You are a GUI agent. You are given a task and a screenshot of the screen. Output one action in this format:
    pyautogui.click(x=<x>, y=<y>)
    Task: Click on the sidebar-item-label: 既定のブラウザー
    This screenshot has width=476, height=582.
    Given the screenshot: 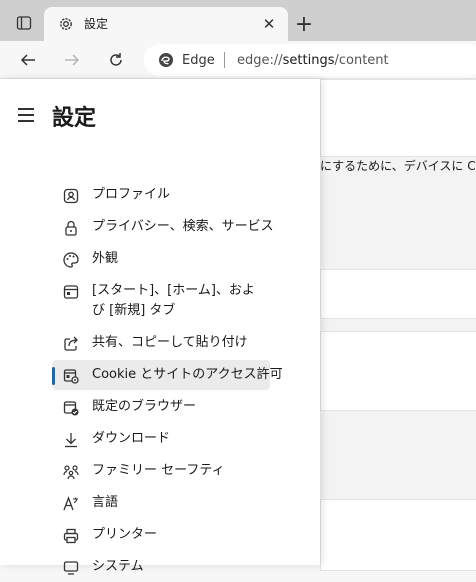 What is the action you would take?
    pyautogui.click(x=144, y=406)
    